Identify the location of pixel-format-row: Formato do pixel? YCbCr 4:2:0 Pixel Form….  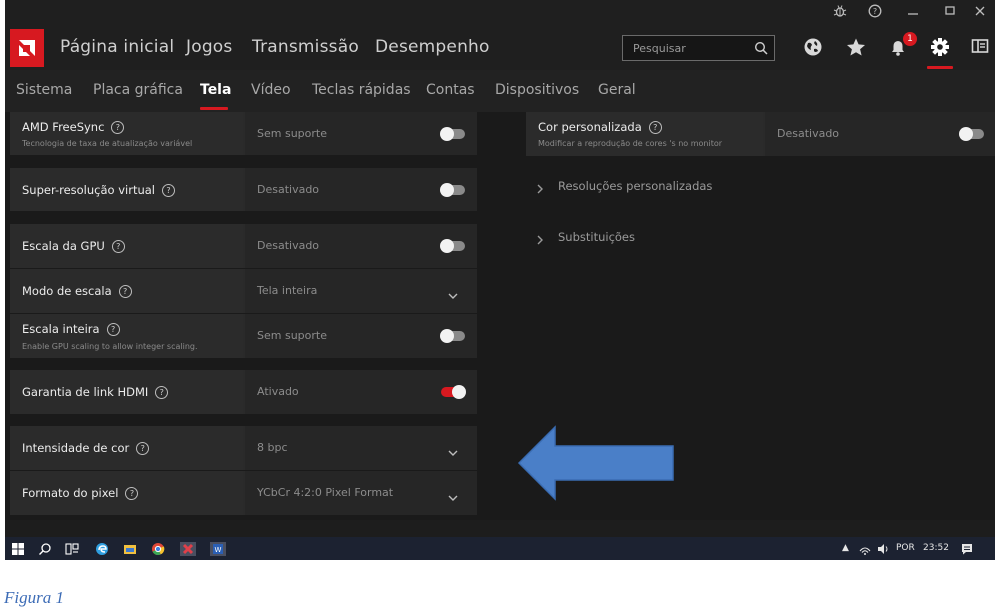
(243, 493).